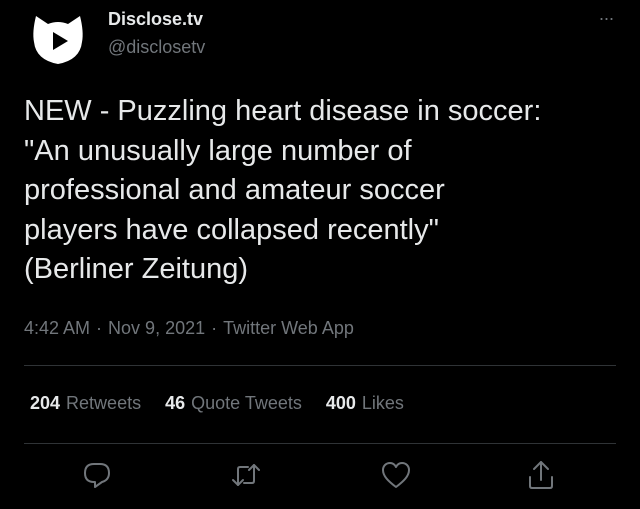 The height and width of the screenshot is (509, 640). What do you see at coordinates (156, 328) in the screenshot?
I see `tweet-date: Nov 9, 2021` at bounding box center [156, 328].